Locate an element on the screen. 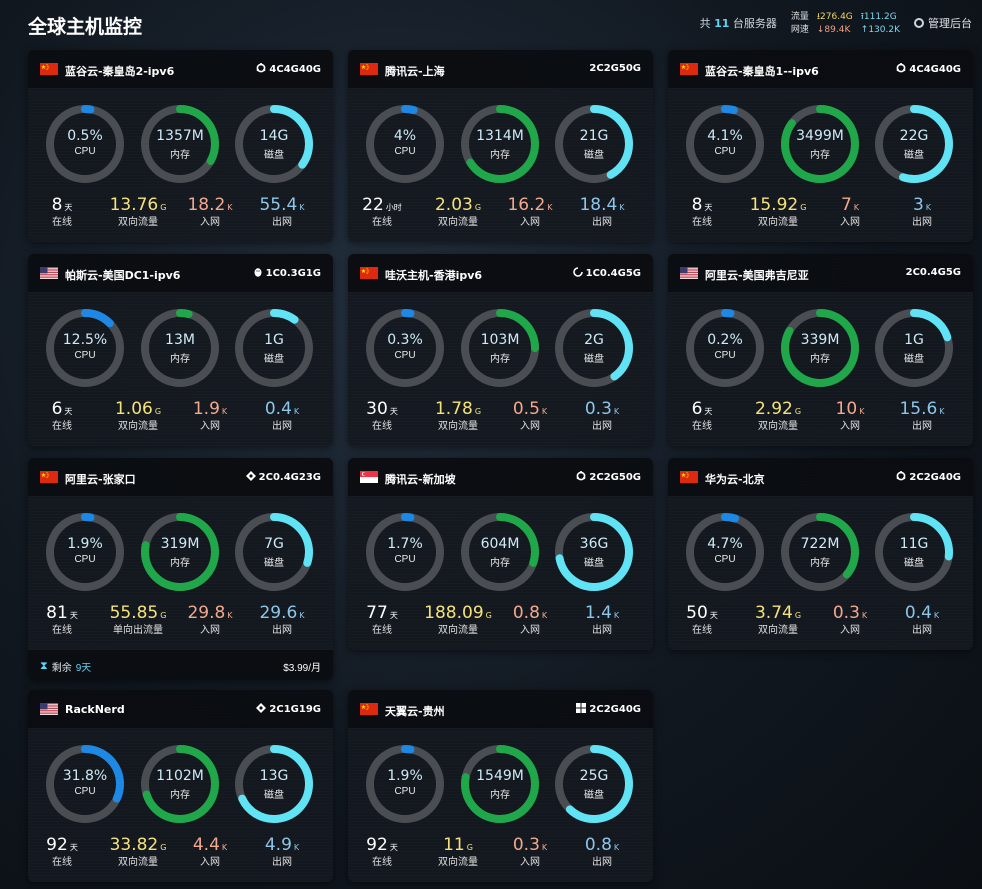 The height and width of the screenshot is (889, 982). cpu-label: CPU is located at coordinates (725, 355).